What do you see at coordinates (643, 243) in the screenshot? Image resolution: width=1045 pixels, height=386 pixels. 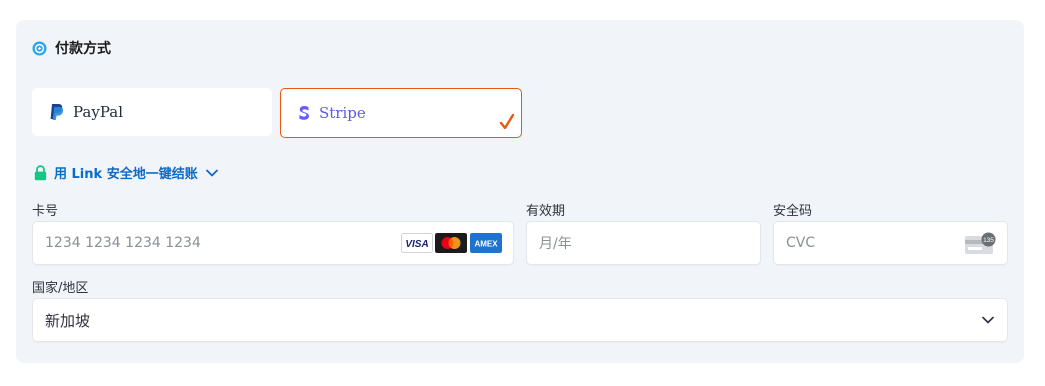 I see `expiry-input: 月/年` at bounding box center [643, 243].